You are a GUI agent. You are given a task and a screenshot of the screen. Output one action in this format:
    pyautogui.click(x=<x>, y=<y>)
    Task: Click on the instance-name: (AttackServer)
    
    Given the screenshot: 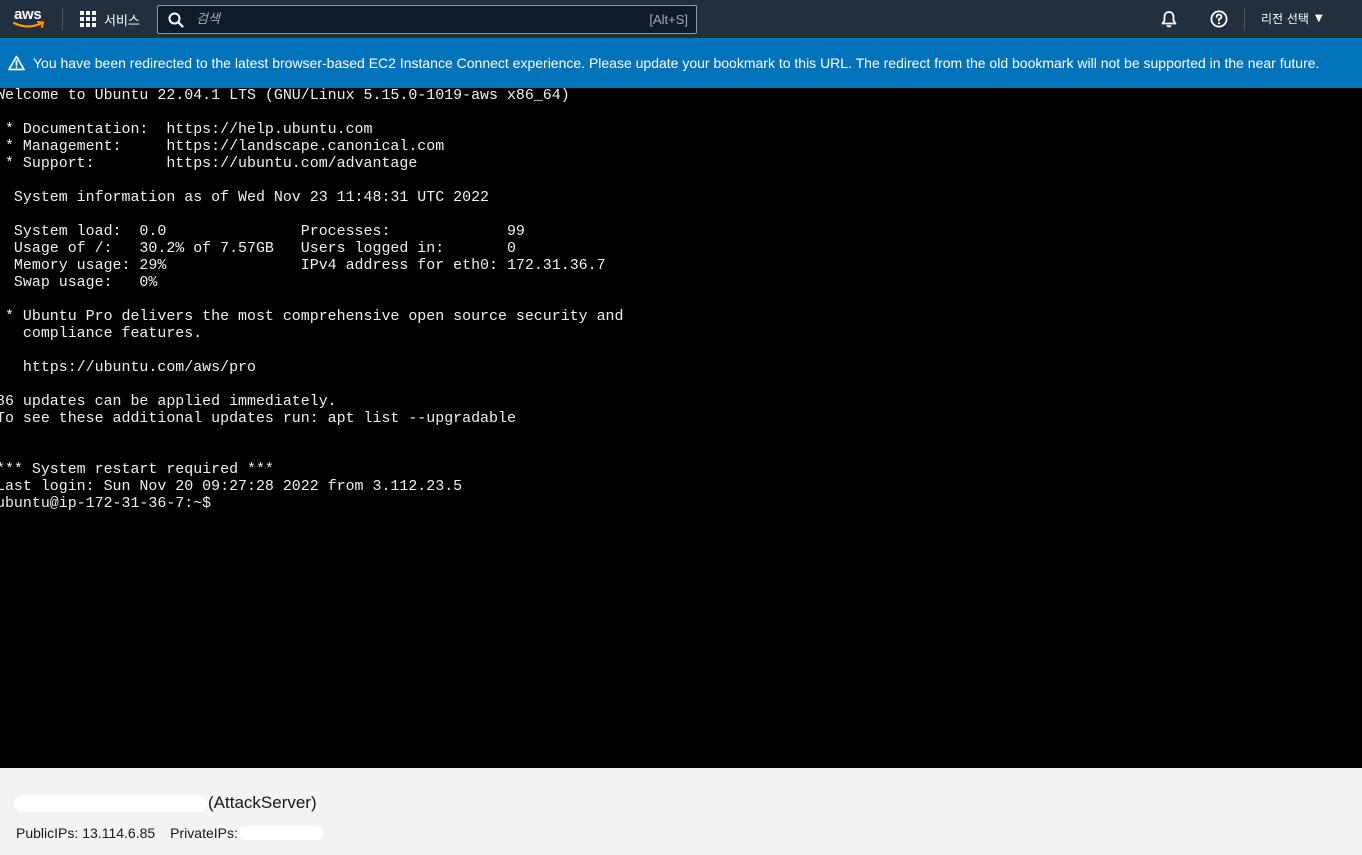 What is the action you would take?
    pyautogui.click(x=262, y=802)
    